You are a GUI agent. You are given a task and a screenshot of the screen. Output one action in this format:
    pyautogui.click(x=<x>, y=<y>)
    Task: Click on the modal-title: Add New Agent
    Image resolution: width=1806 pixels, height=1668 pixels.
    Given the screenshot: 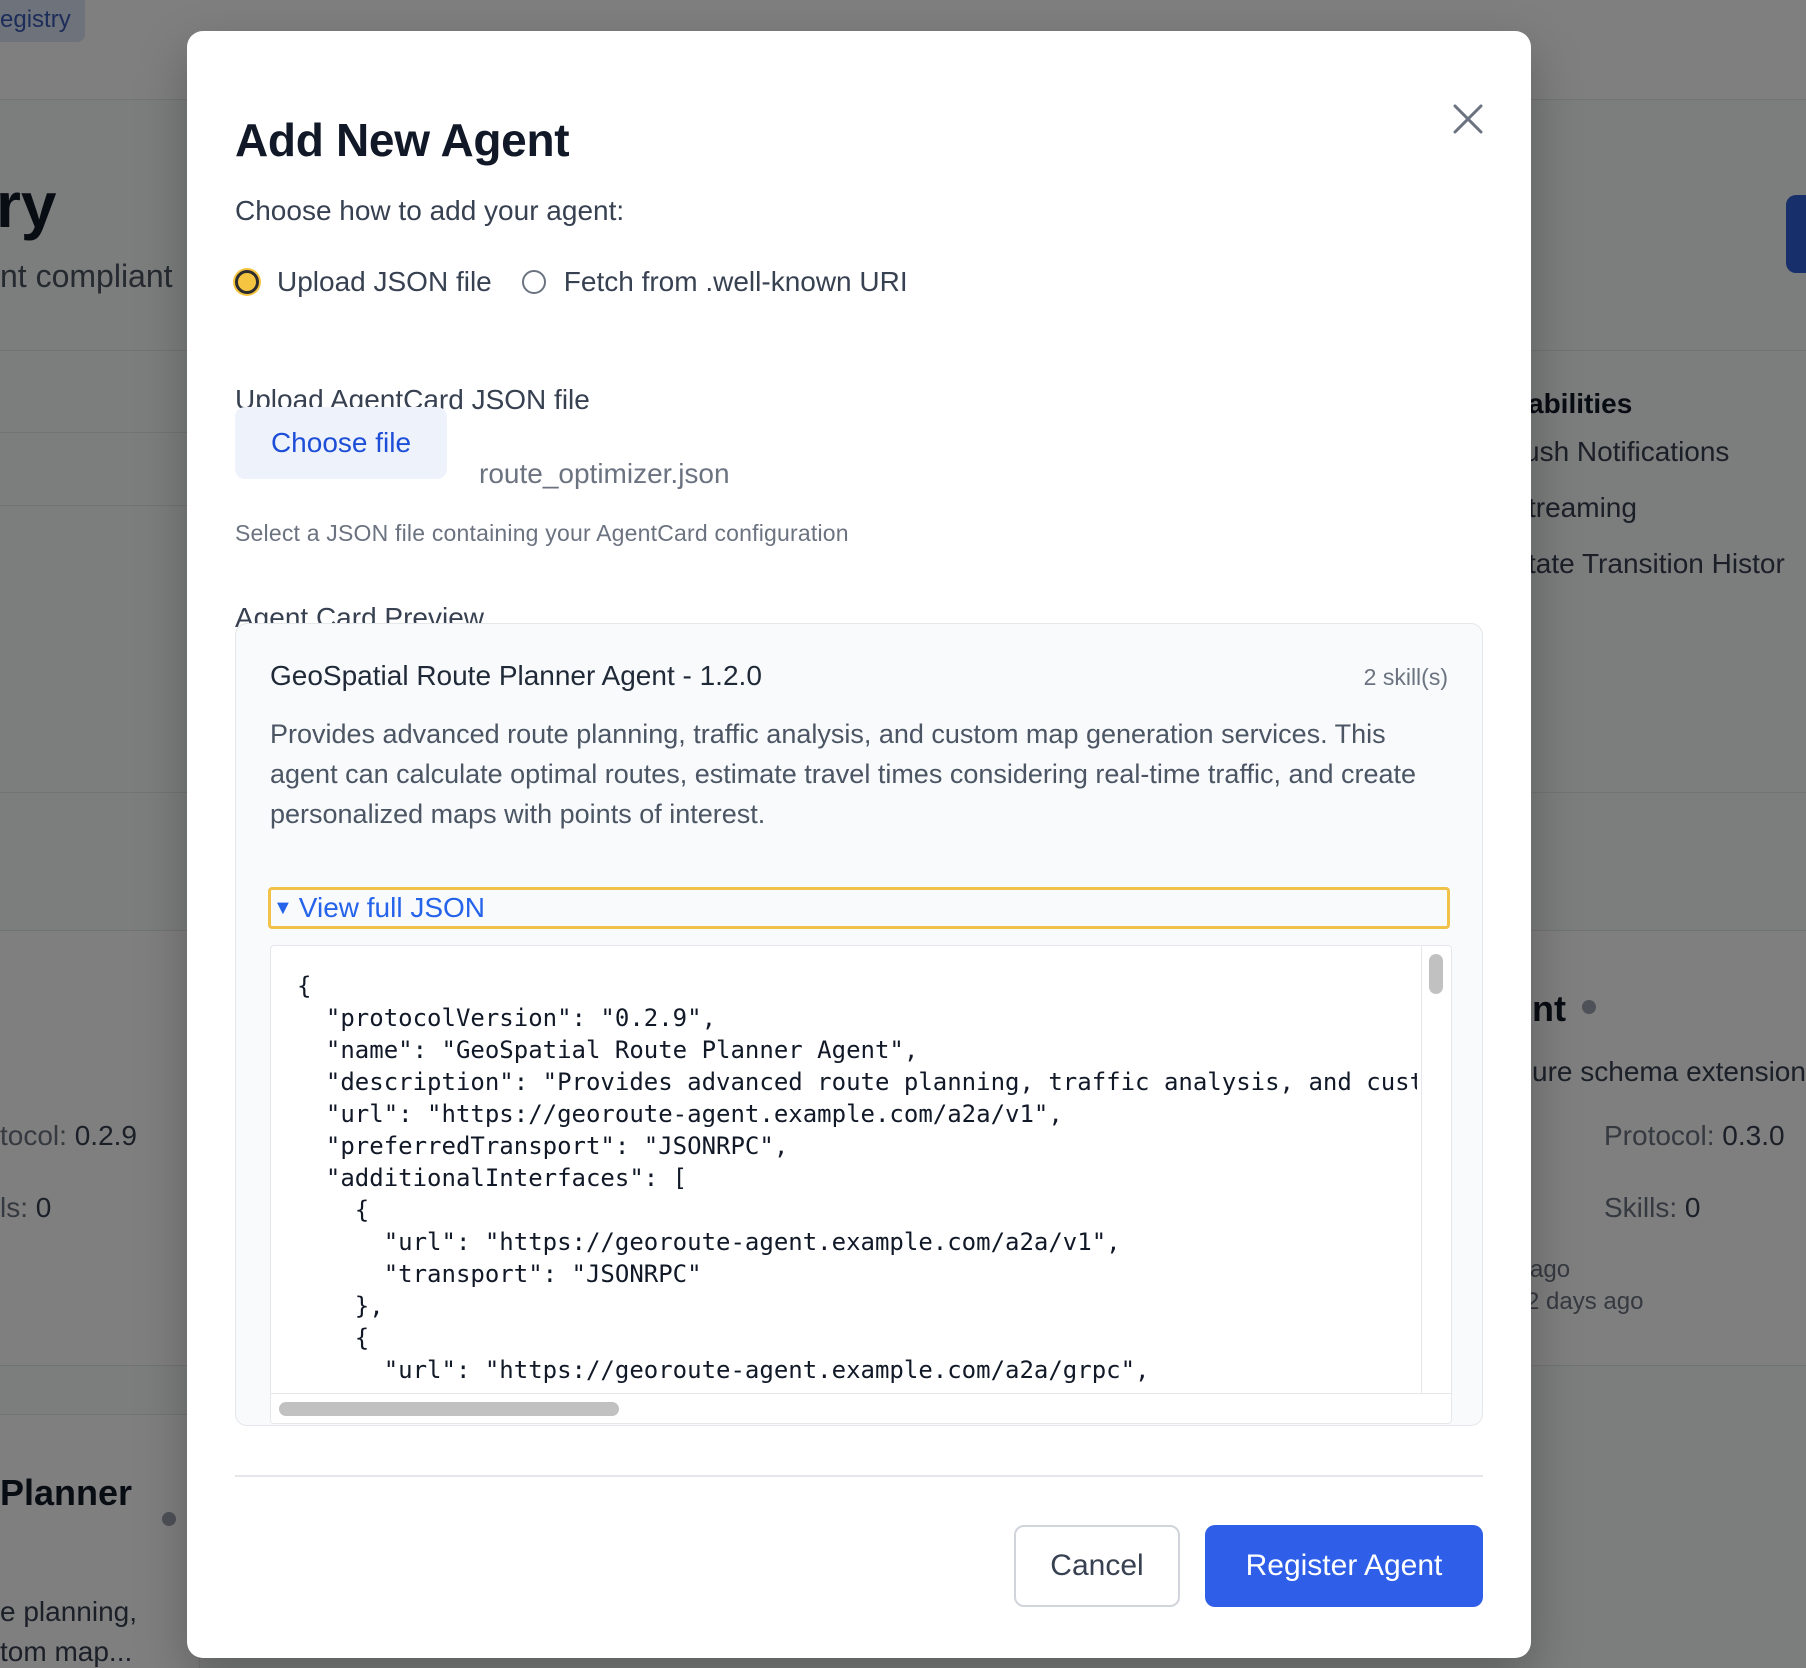 What is the action you would take?
    pyautogui.click(x=402, y=140)
    